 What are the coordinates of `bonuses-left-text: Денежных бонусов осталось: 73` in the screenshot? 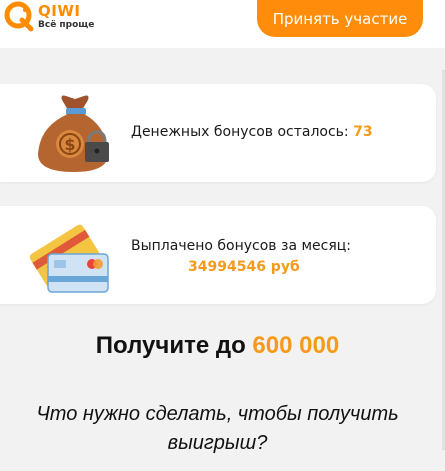 It's located at (252, 132).